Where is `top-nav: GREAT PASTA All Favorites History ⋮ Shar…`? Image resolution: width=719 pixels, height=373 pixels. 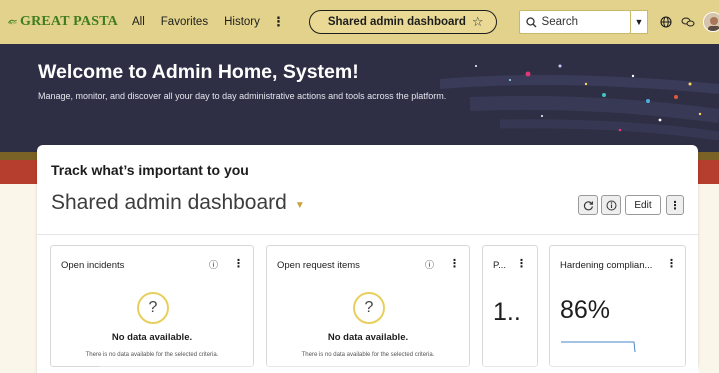 top-nav: GREAT PASTA All Favorites History ⋮ Shar… is located at coordinates (359, 22).